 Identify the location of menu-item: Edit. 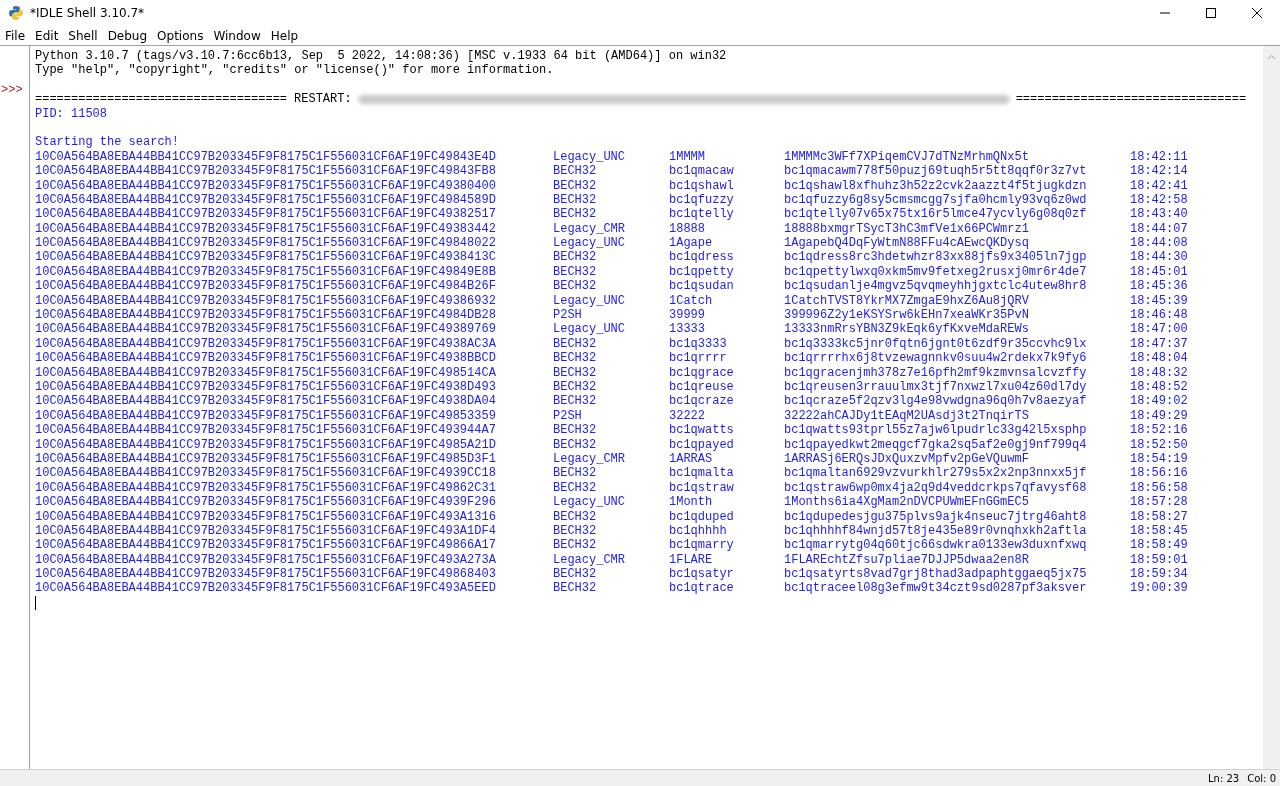
(47, 35).